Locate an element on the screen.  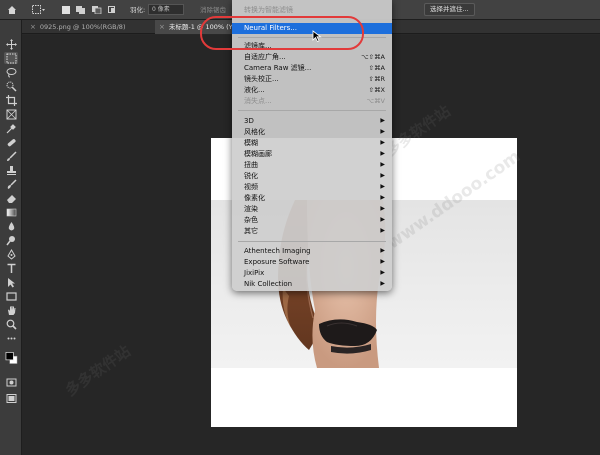
tools-panel is located at coordinates (11, 237).